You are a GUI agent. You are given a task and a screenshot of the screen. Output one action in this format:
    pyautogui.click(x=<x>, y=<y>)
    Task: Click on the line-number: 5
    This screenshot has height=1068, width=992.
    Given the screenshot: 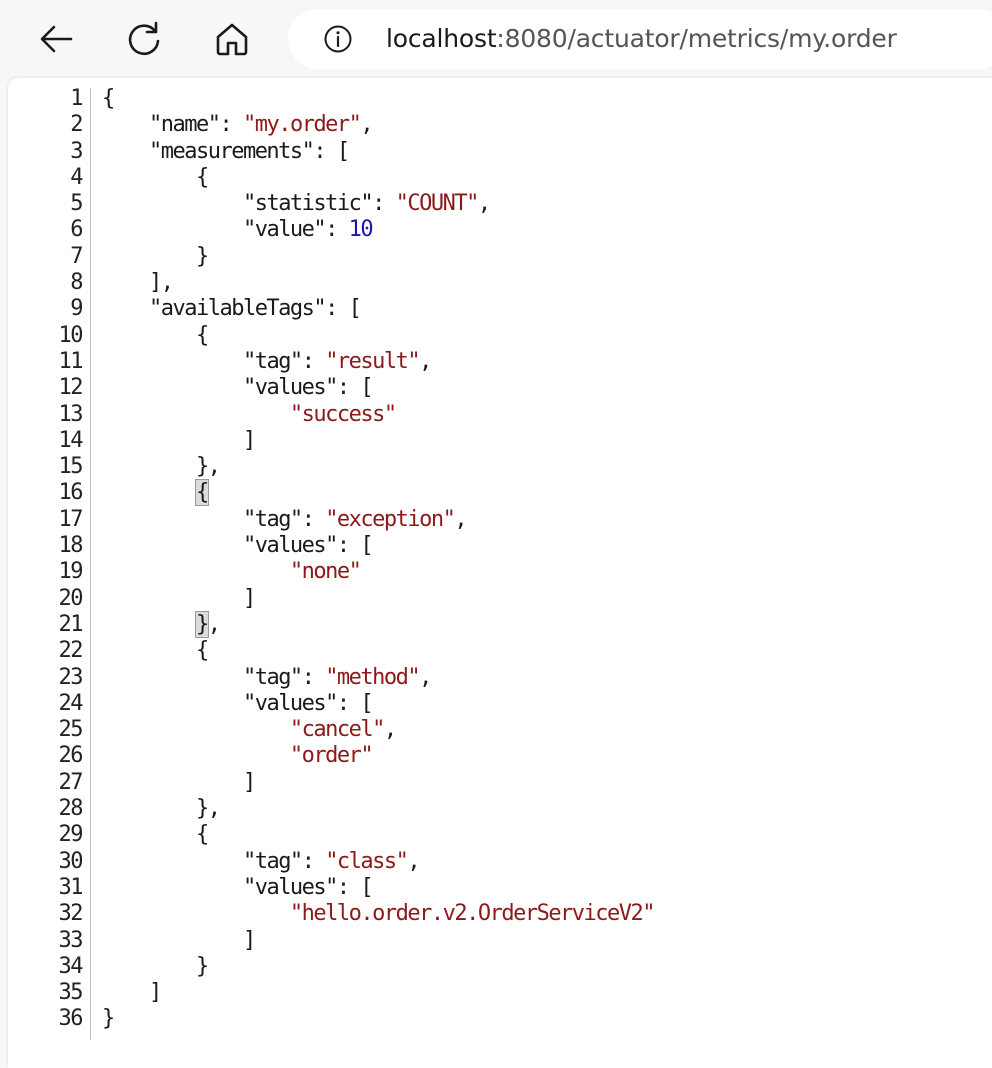 What is the action you would take?
    pyautogui.click(x=76, y=204)
    